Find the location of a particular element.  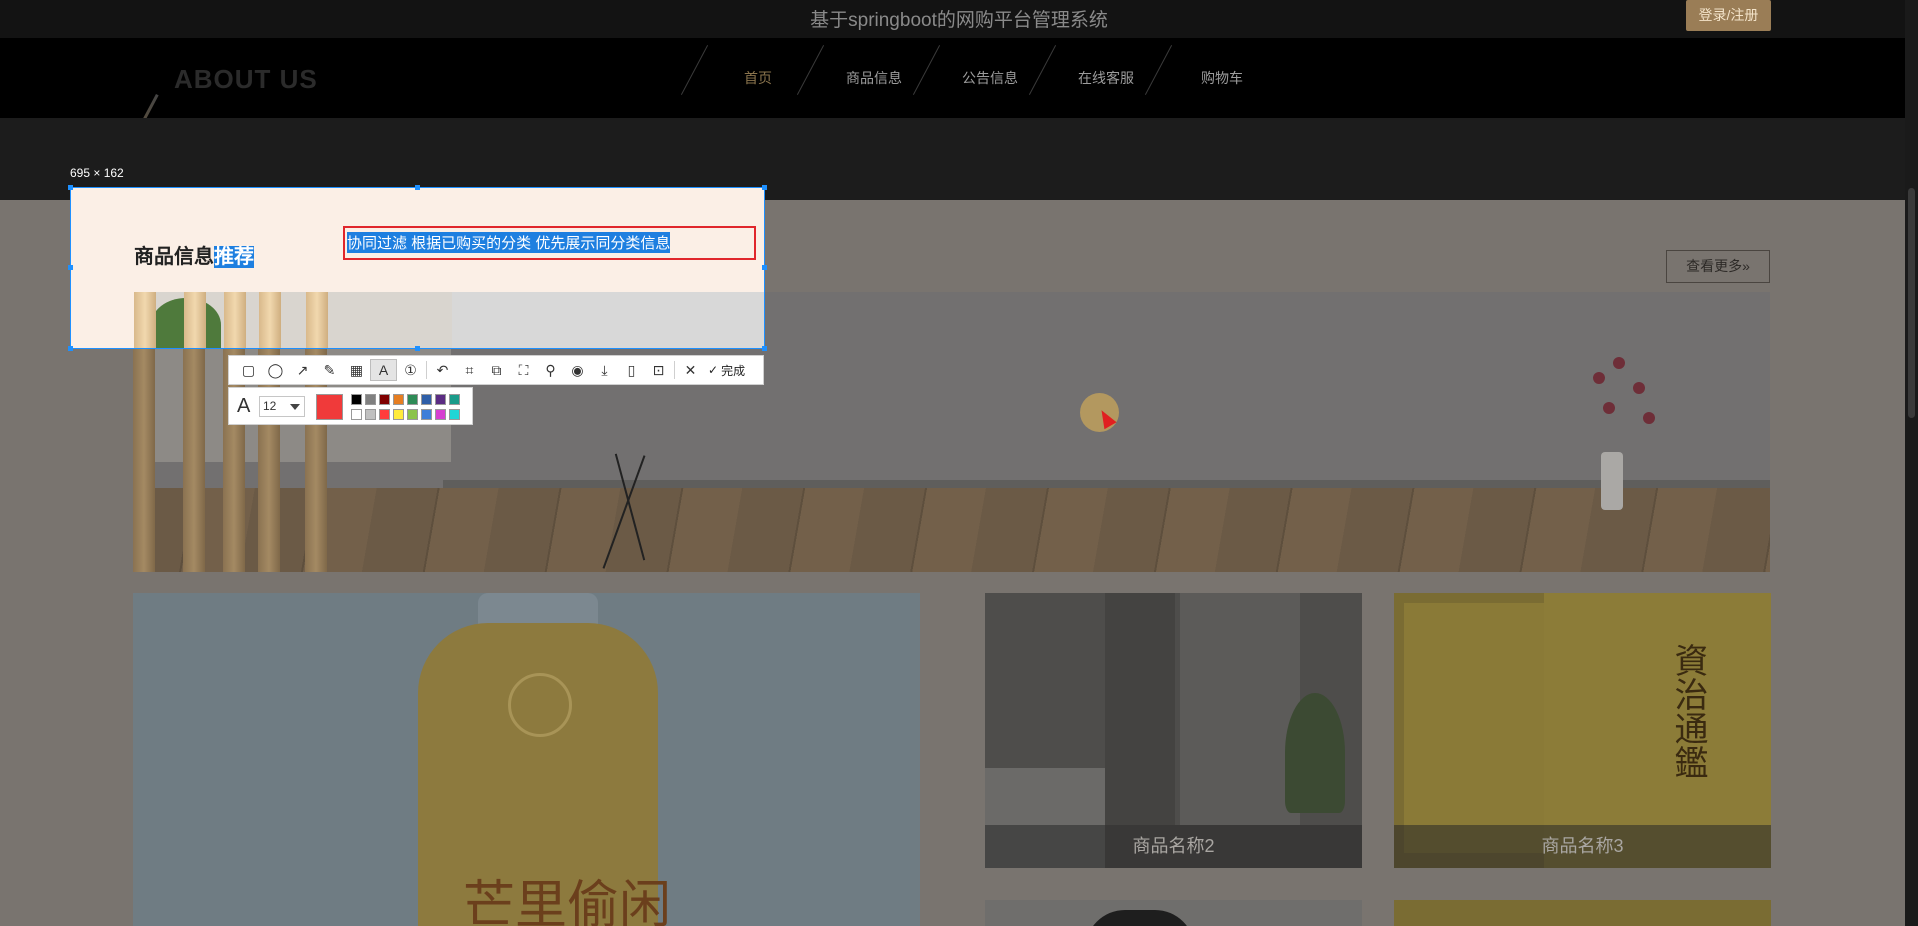

download-icon: ⤓ is located at coordinates (604, 370).